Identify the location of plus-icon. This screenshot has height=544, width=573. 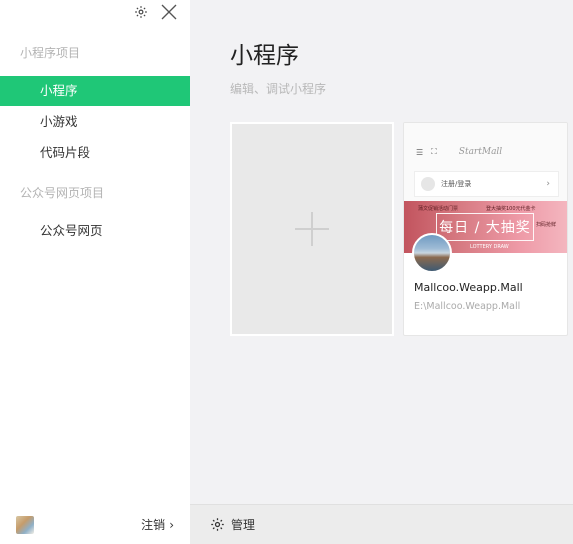
(312, 229).